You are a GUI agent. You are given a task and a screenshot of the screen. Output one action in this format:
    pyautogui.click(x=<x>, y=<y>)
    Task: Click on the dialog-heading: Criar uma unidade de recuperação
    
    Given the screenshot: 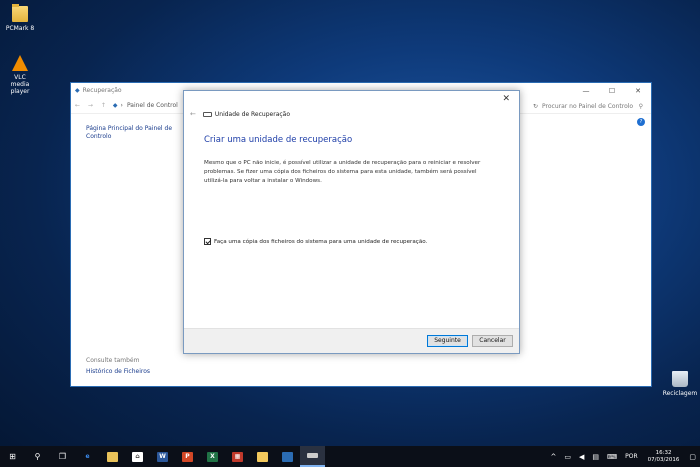 What is the action you would take?
    pyautogui.click(x=278, y=140)
    